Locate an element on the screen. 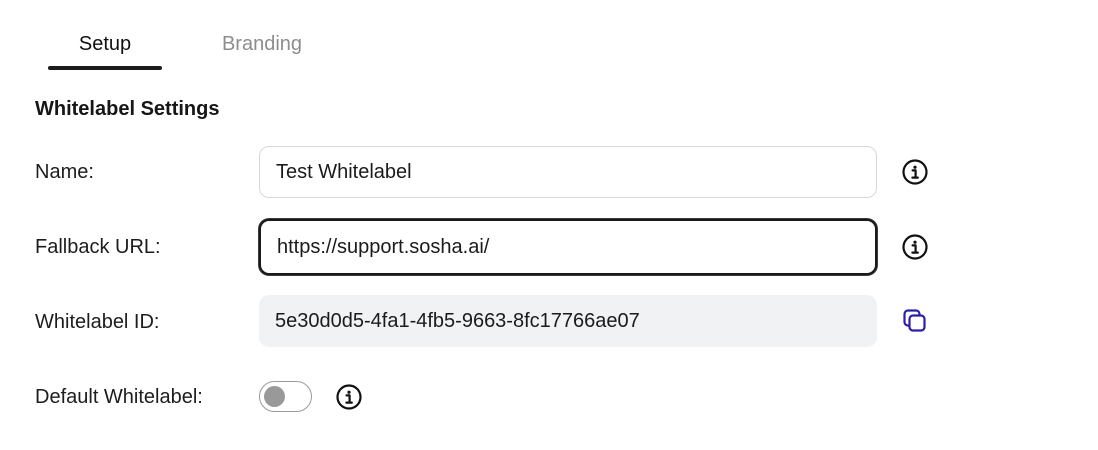 The width and height of the screenshot is (1098, 450). default-whitelabel-label: Default Whitelabel: is located at coordinates (119, 397).